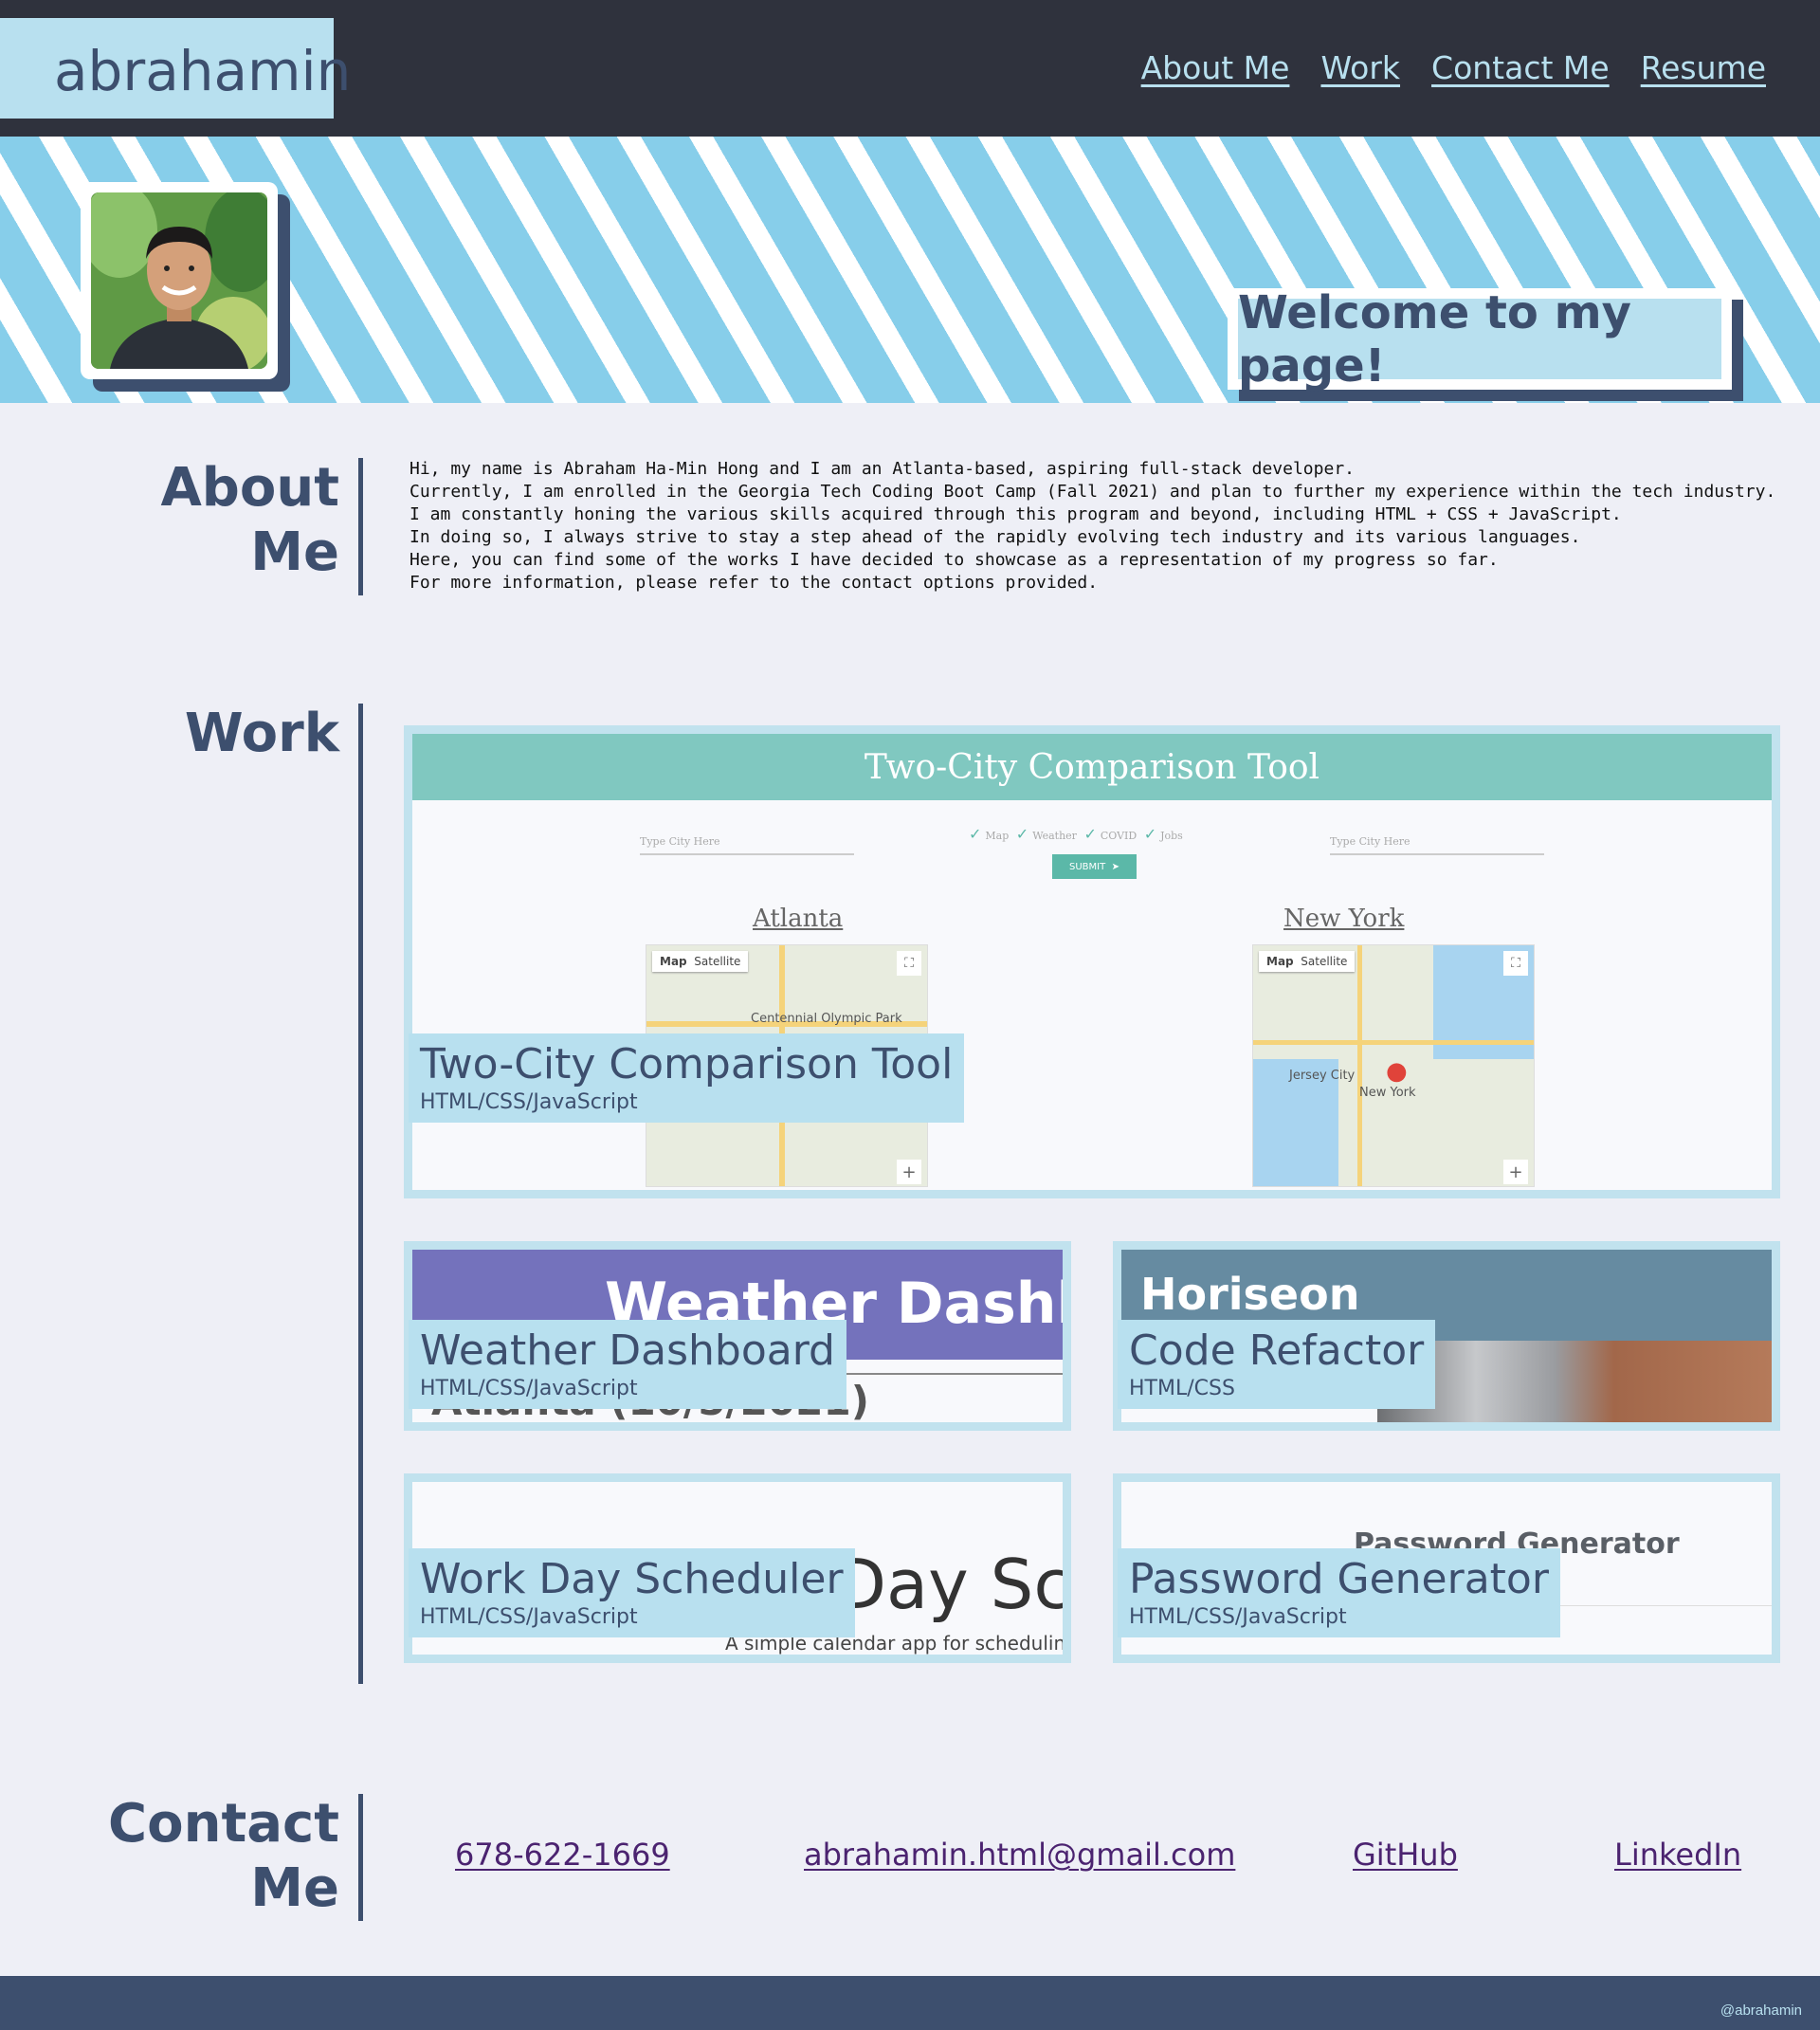 Image resolution: width=1820 pixels, height=2030 pixels. I want to click on preview-checks: ✓ Map ✓ Weather ✓ COVID ✓ Jobs, so click(1074, 834).